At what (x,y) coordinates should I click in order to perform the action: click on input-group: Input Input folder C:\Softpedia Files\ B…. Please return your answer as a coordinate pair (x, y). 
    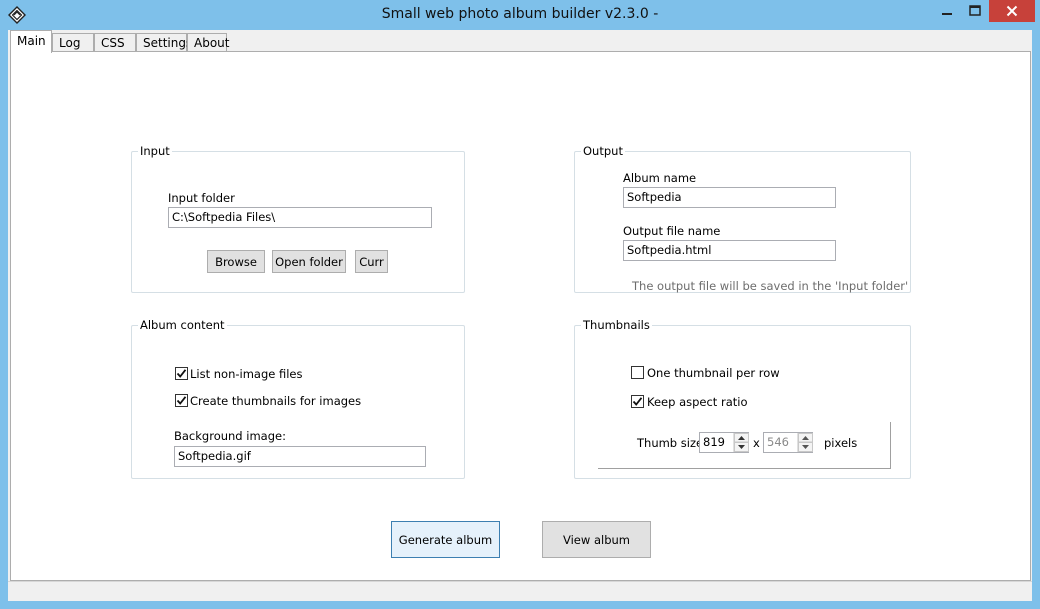
    Looking at the image, I should click on (298, 218).